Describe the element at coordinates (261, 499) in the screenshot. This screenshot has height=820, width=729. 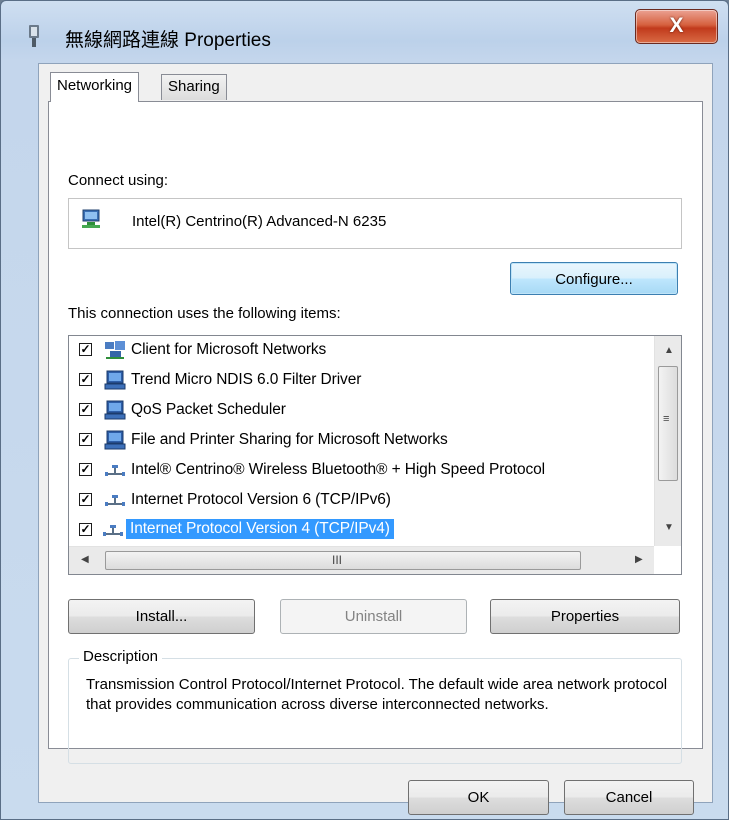
I see `item-label: Internet Protocol Version 6 (TCP/IPv6)` at that location.